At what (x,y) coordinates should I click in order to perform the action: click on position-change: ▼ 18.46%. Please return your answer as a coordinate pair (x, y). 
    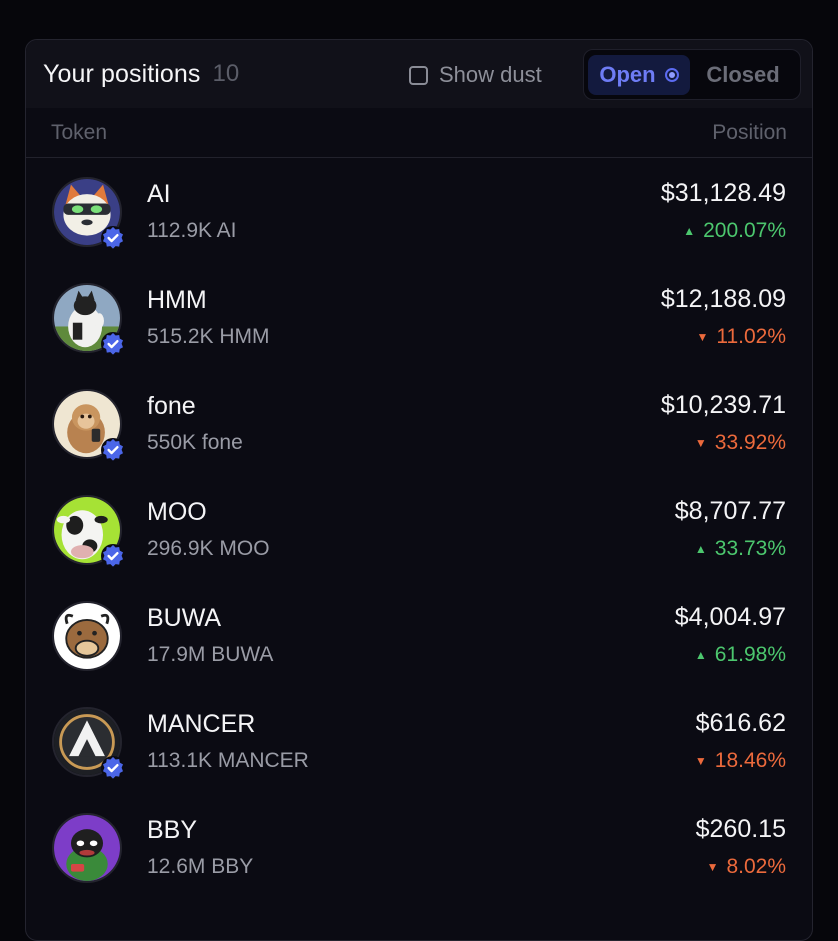
    Looking at the image, I should click on (740, 761).